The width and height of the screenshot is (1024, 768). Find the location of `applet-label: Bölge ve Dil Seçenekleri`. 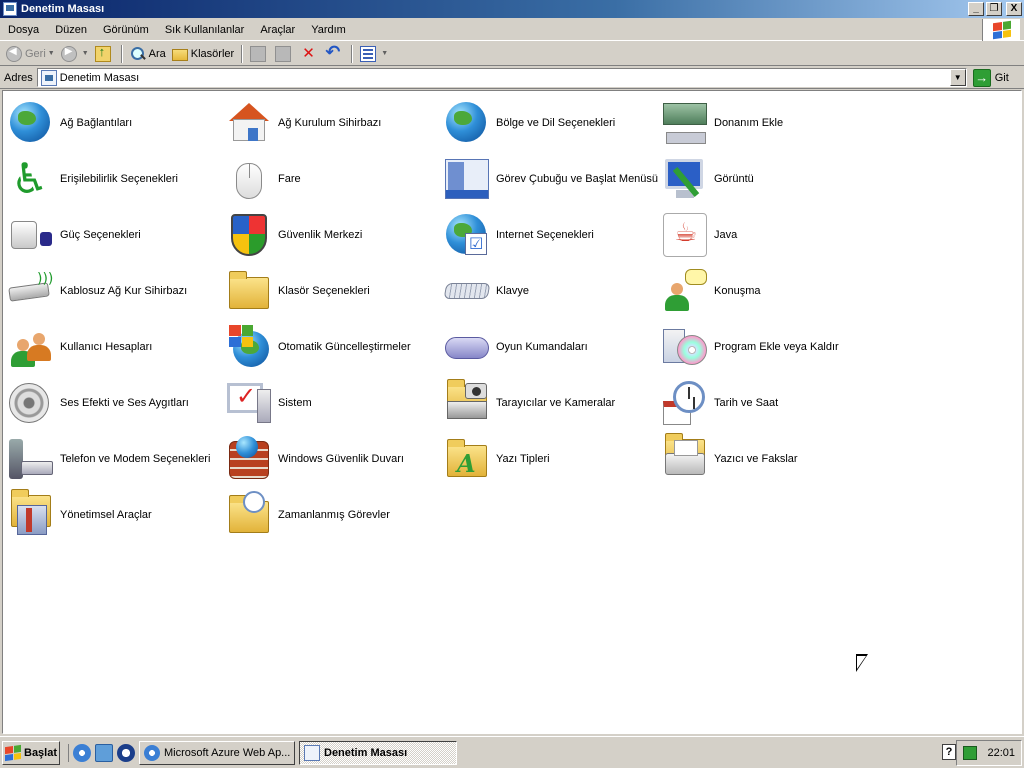

applet-label: Bölge ve Dil Seçenekleri is located at coordinates (556, 123).